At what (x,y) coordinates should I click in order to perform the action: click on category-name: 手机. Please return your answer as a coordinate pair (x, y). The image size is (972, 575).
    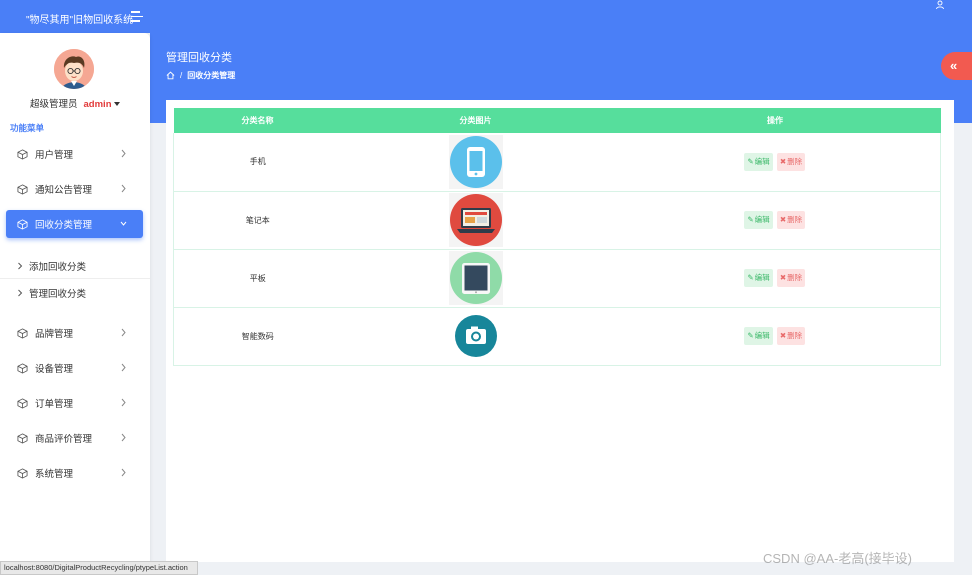
    Looking at the image, I should click on (257, 162).